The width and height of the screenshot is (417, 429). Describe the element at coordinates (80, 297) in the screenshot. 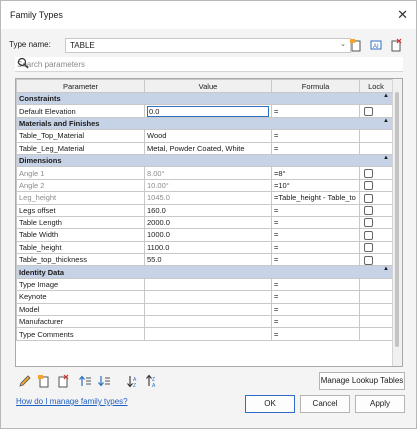

I see `param-name: Keynote` at that location.